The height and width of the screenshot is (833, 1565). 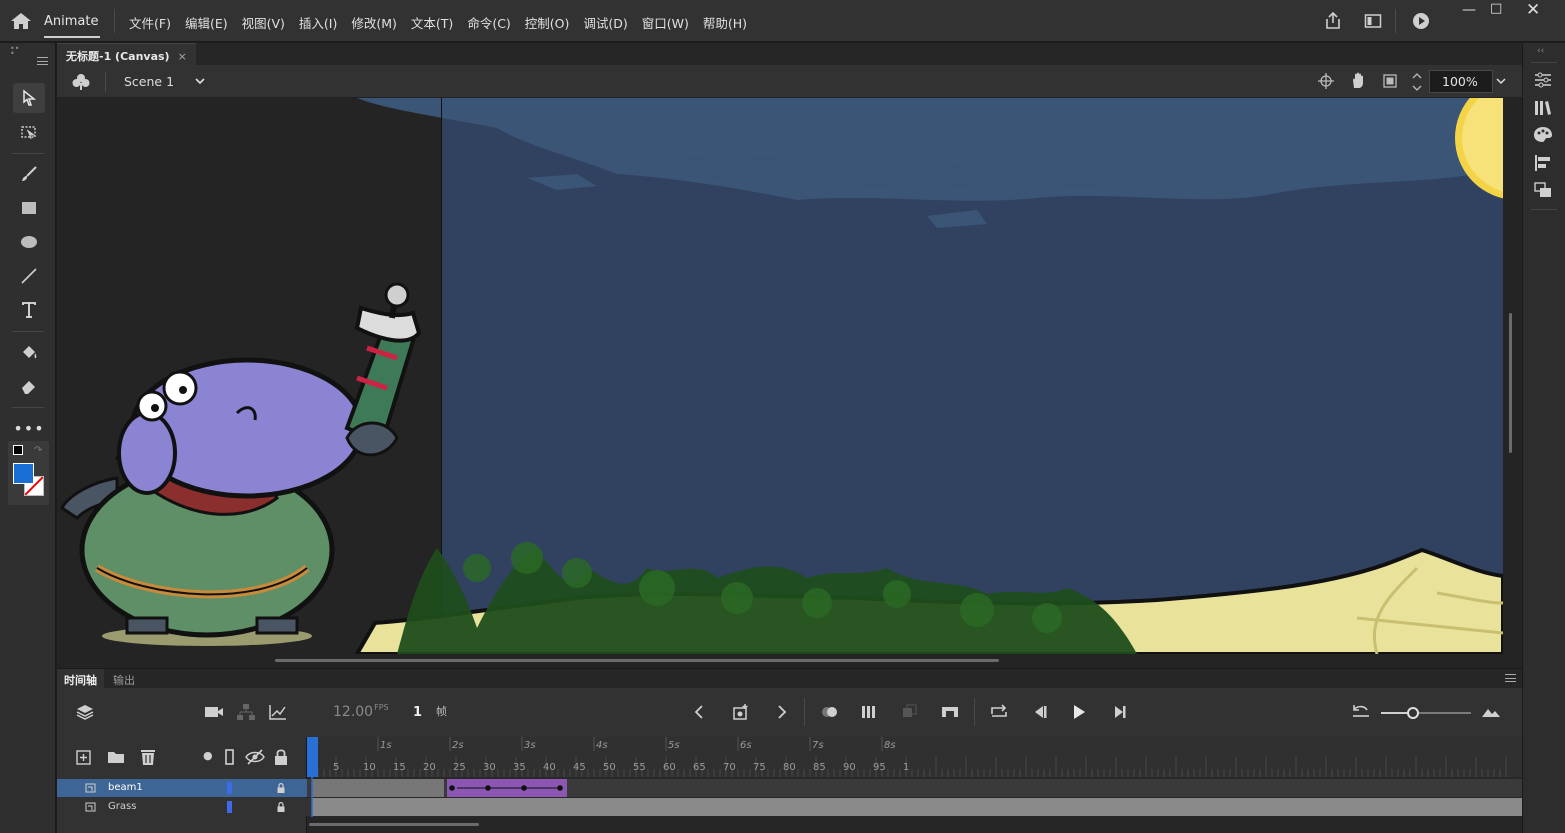 What do you see at coordinates (1469, 10) in the screenshot?
I see `minimize-icon: —` at bounding box center [1469, 10].